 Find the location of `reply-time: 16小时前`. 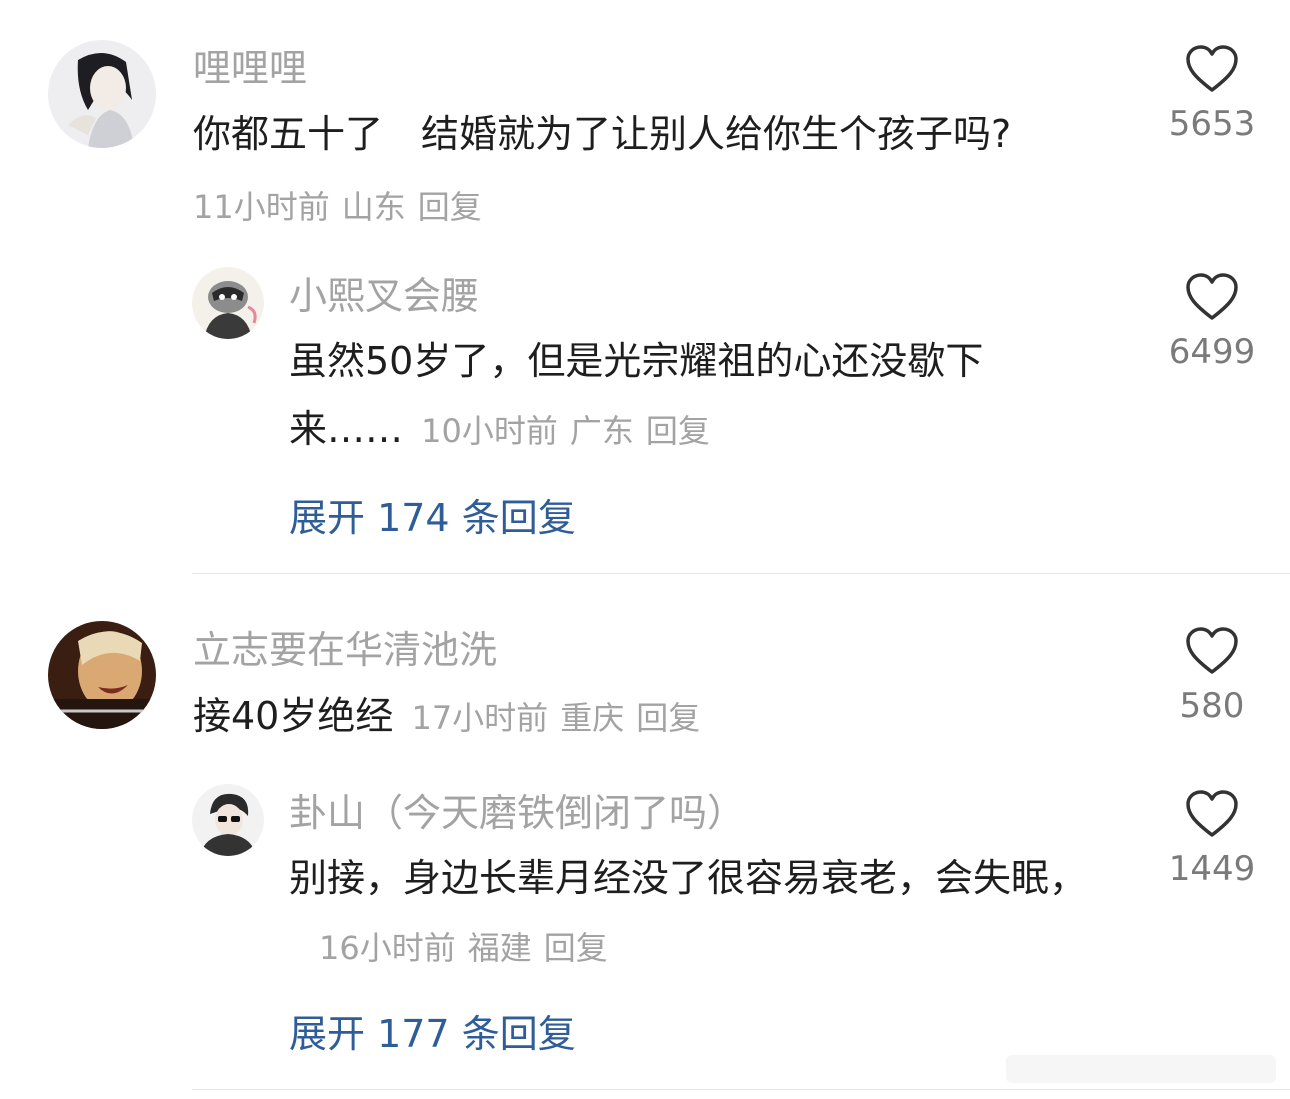

reply-time: 16小时前 is located at coordinates (387, 948).